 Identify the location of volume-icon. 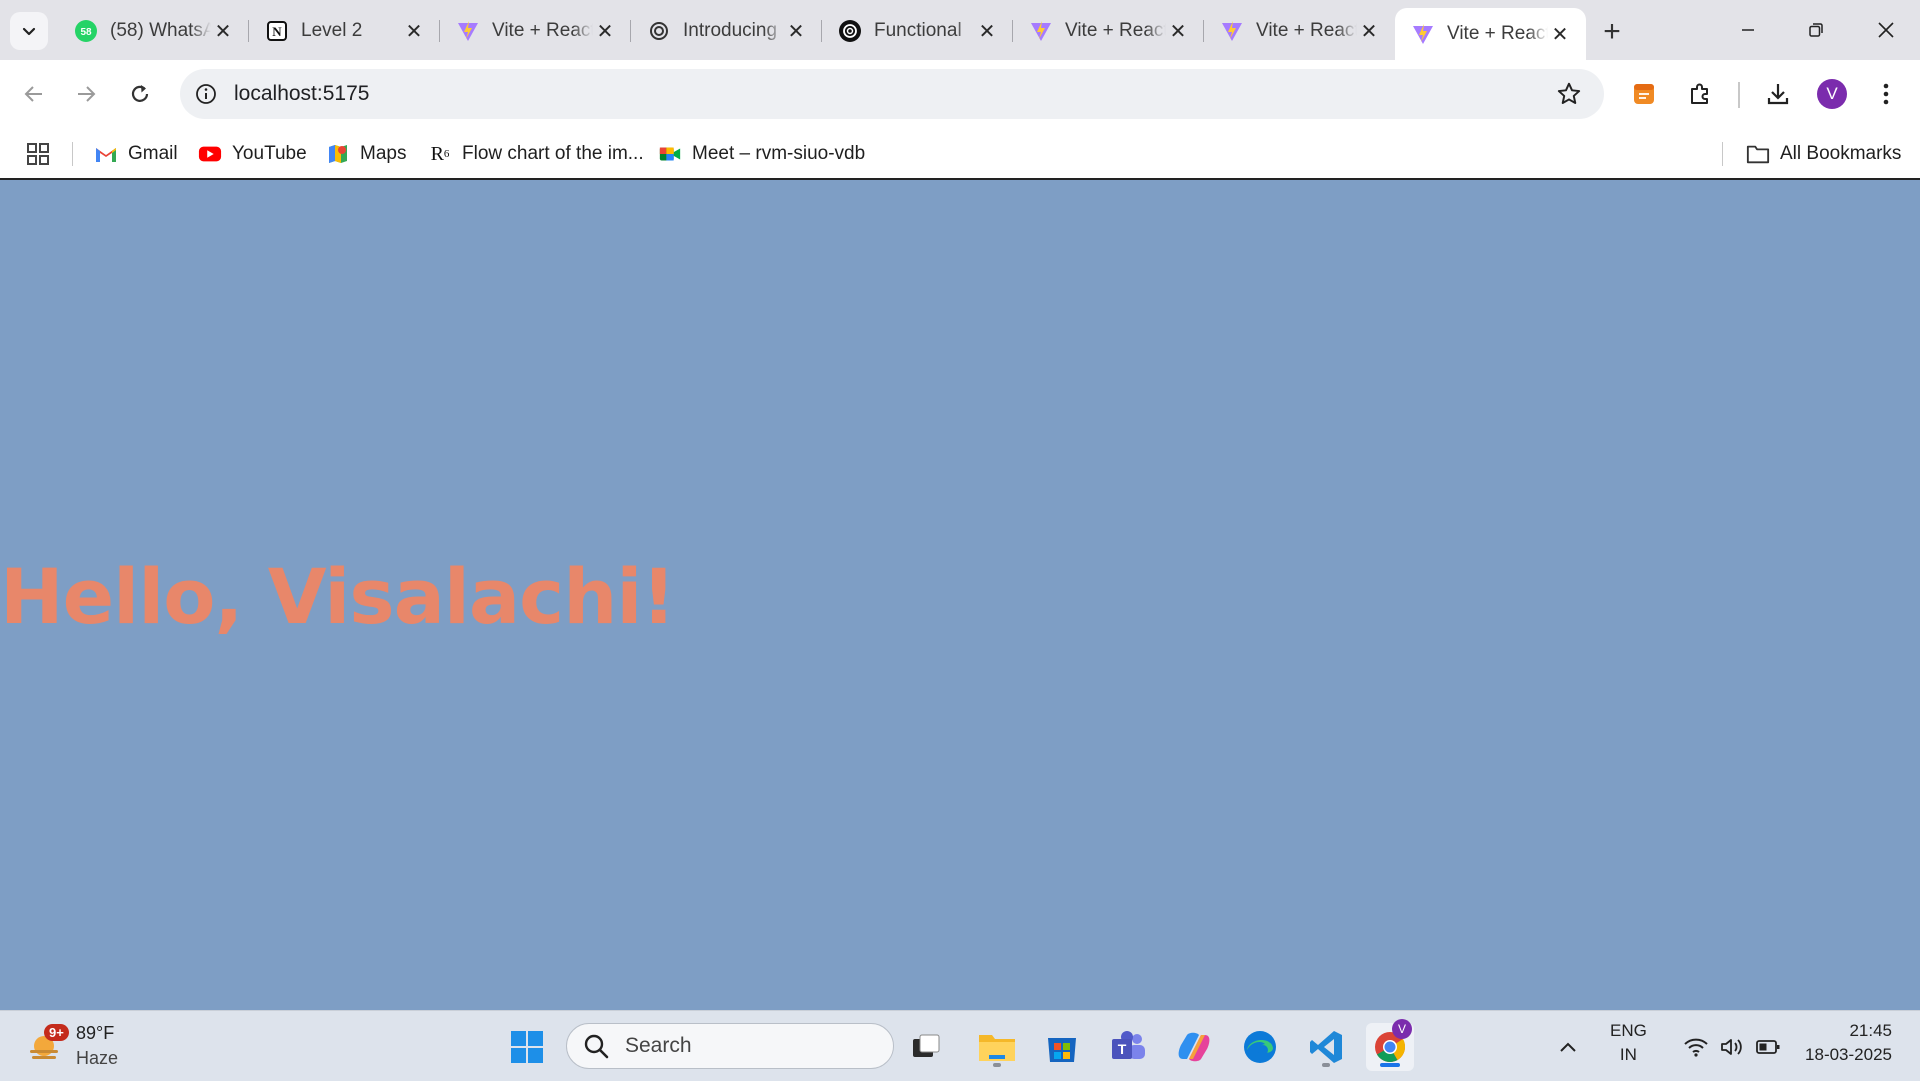
(1731, 1047).